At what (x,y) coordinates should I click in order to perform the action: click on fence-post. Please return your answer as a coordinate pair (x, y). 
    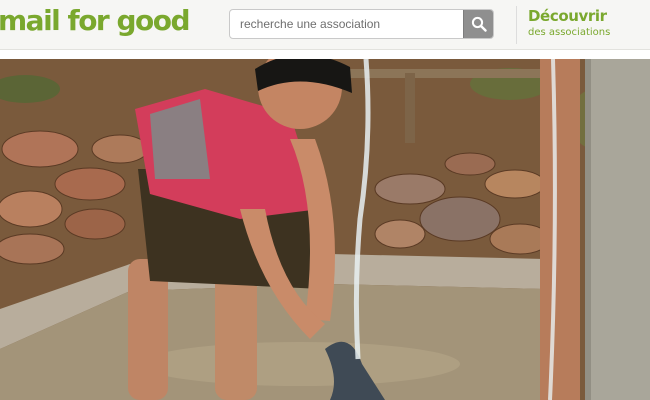
    Looking at the image, I should click on (410, 108).